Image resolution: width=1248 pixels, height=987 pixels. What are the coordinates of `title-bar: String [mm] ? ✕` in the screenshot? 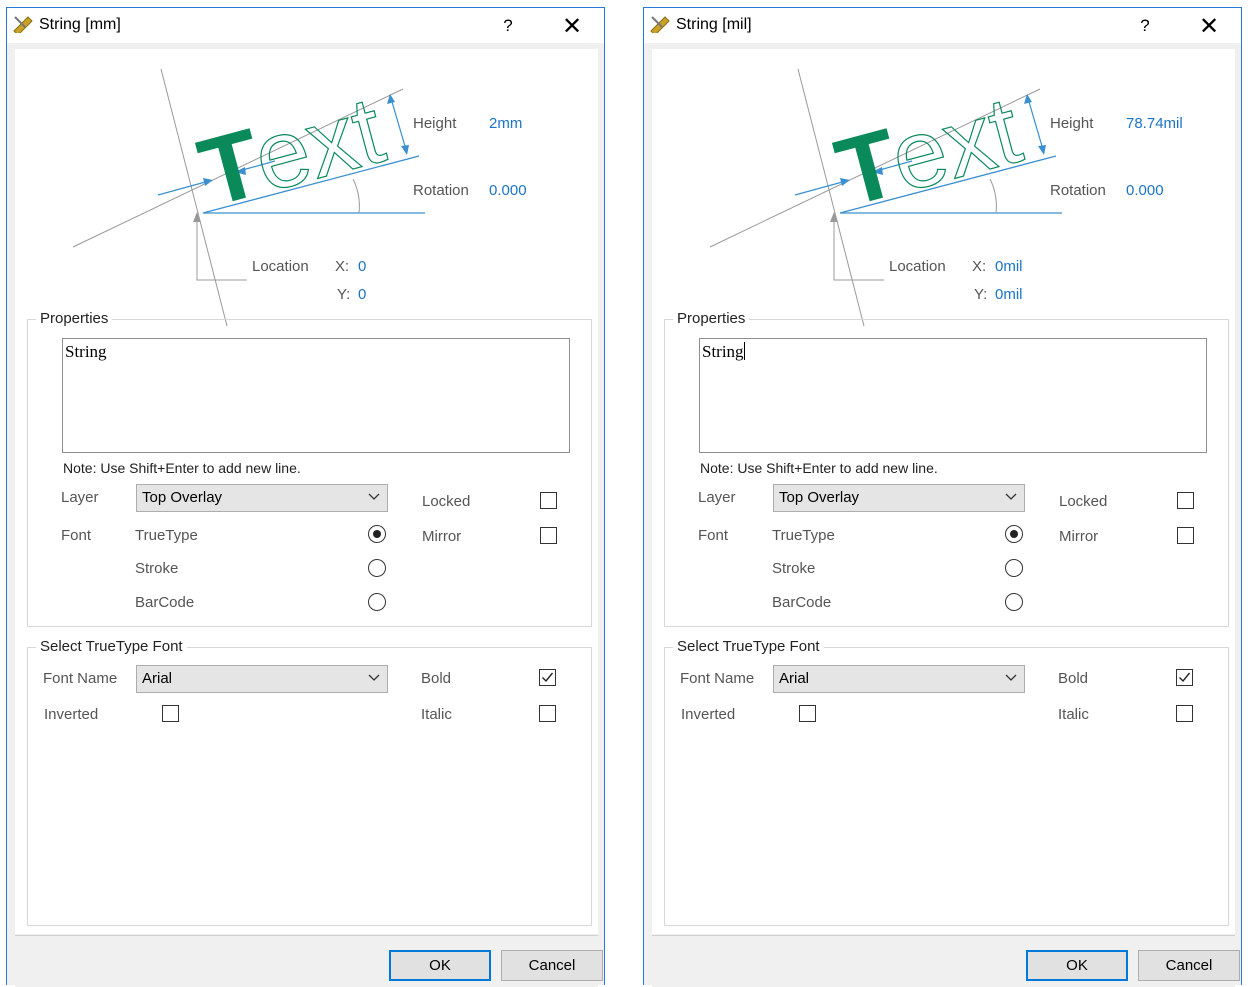 It's located at (305, 25).